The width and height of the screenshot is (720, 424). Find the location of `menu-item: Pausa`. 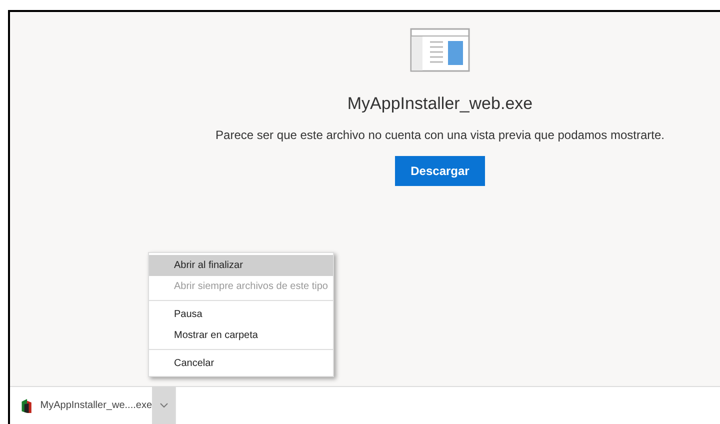

menu-item: Pausa is located at coordinates (241, 314).